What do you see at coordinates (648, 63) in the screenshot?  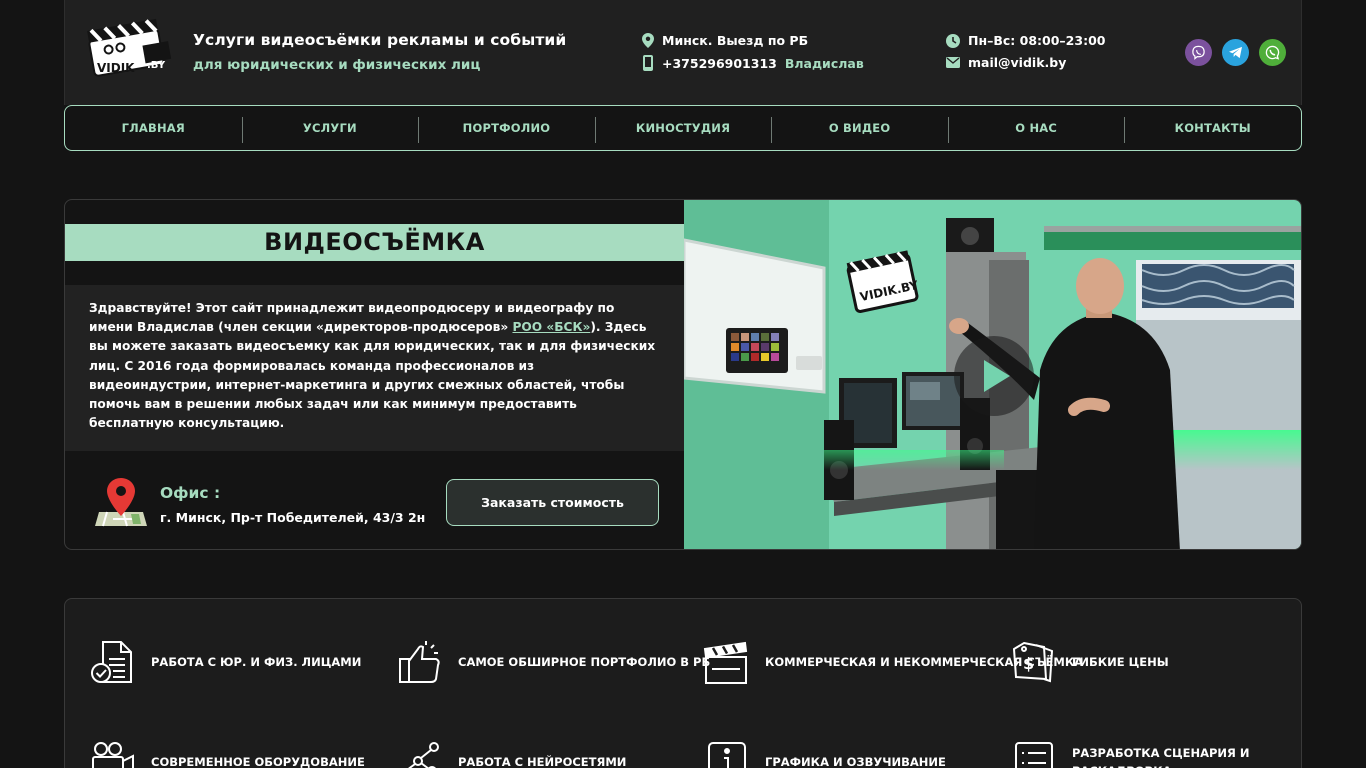 I see `phone-icon` at bounding box center [648, 63].